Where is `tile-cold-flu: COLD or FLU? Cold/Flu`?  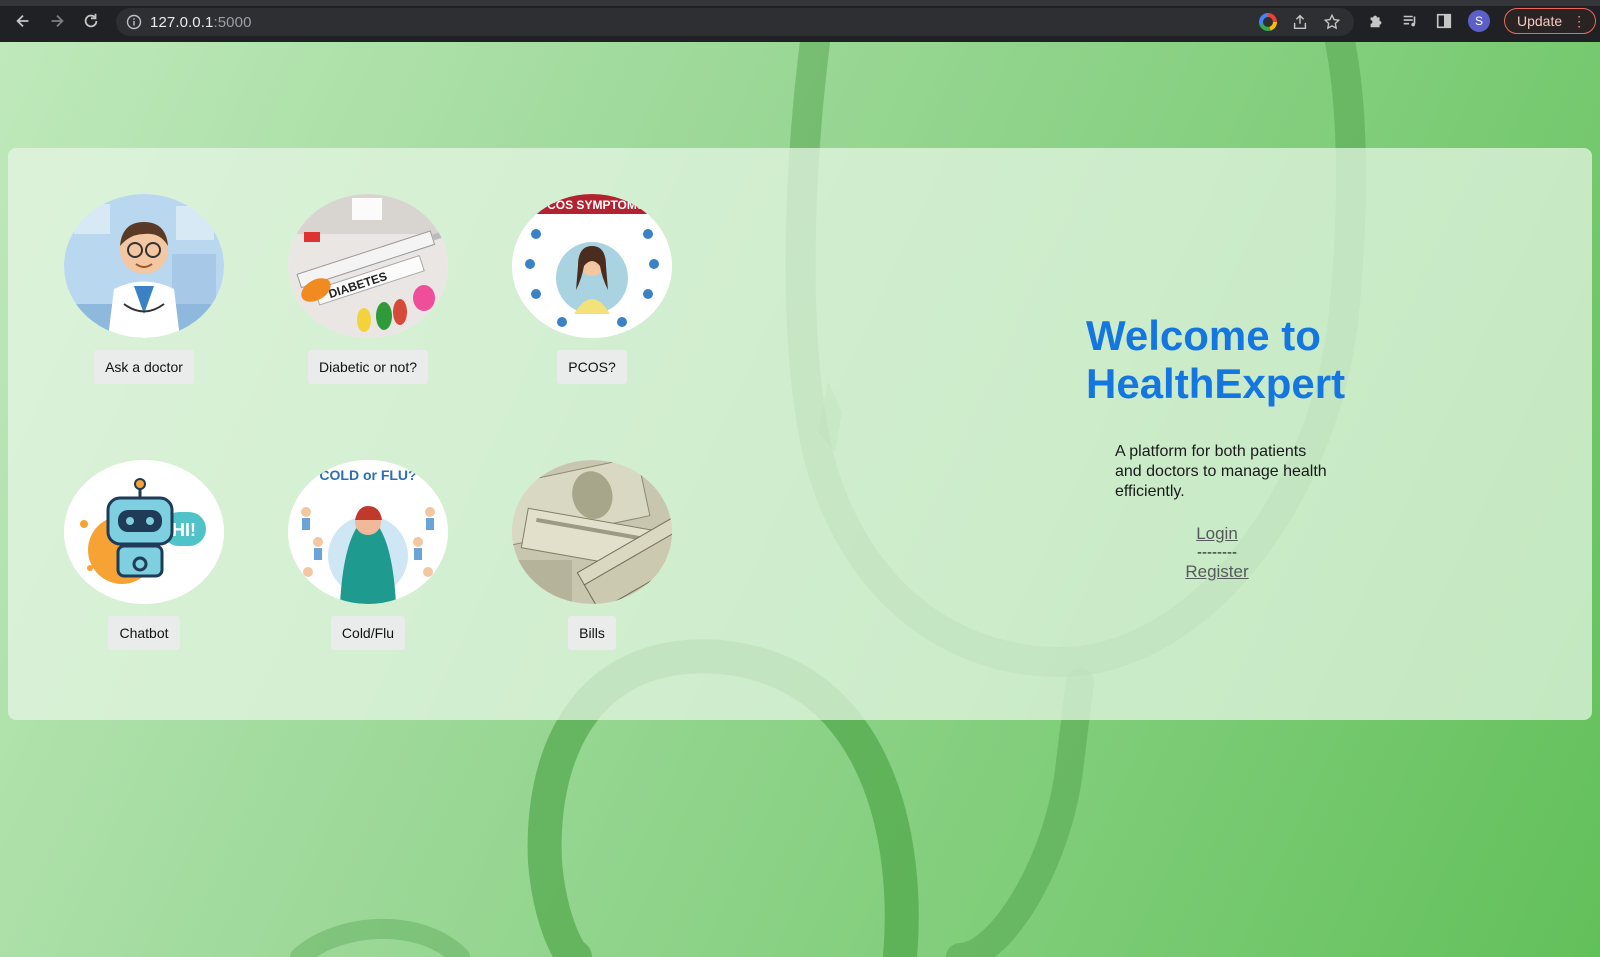 tile-cold-flu: COLD or FLU? Cold/Flu is located at coordinates (368, 555).